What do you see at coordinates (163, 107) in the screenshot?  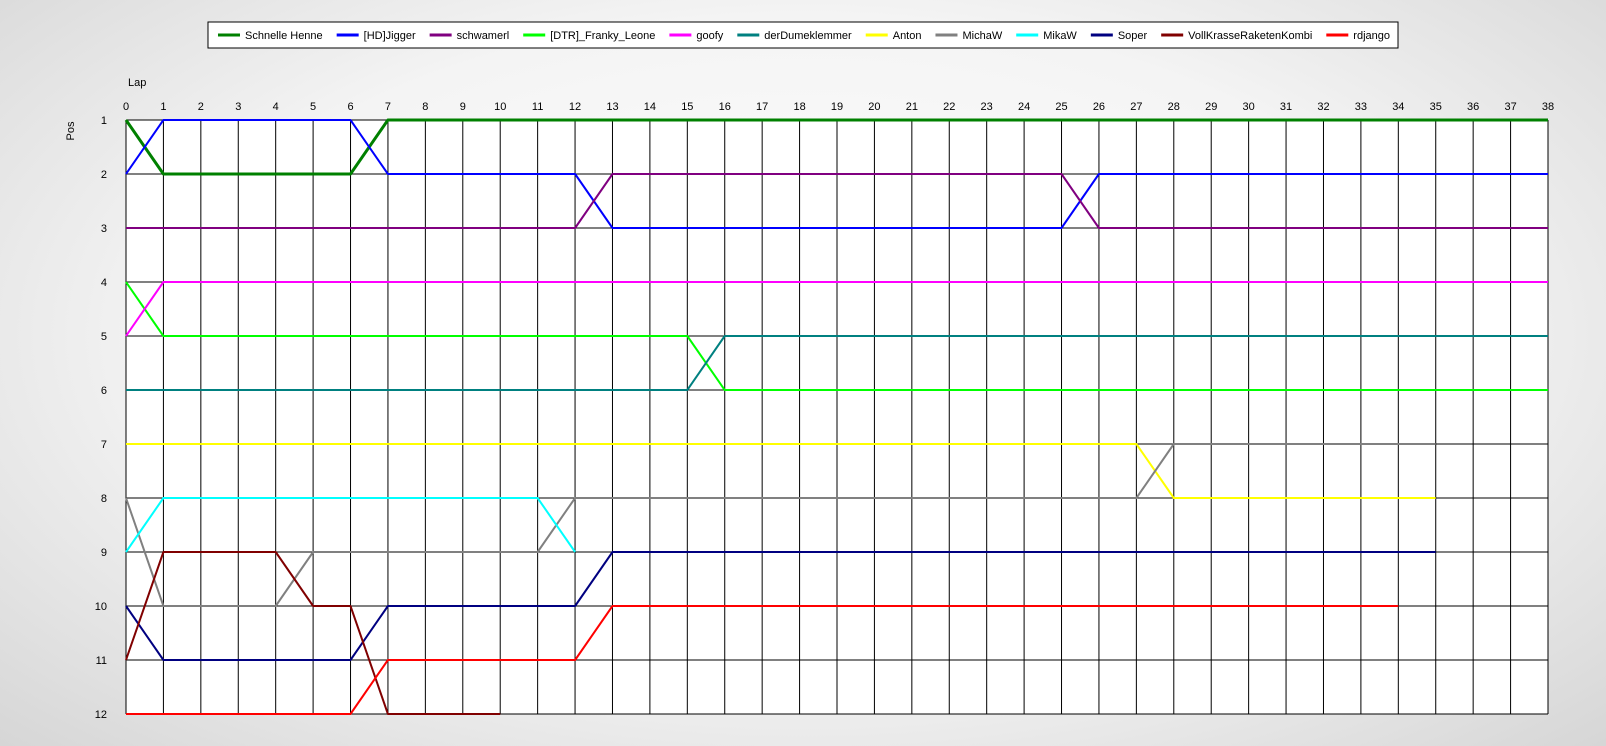 I see `x-tick-label: 1` at bounding box center [163, 107].